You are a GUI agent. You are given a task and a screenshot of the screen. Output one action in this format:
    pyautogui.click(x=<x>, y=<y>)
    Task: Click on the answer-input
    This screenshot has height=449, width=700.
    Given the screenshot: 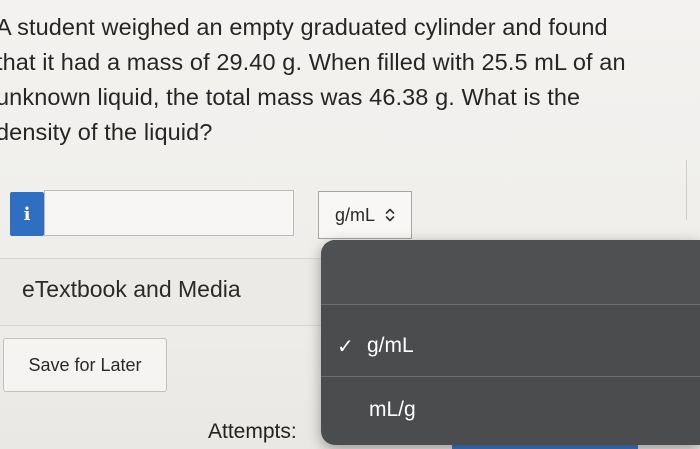 What is the action you would take?
    pyautogui.click(x=169, y=213)
    